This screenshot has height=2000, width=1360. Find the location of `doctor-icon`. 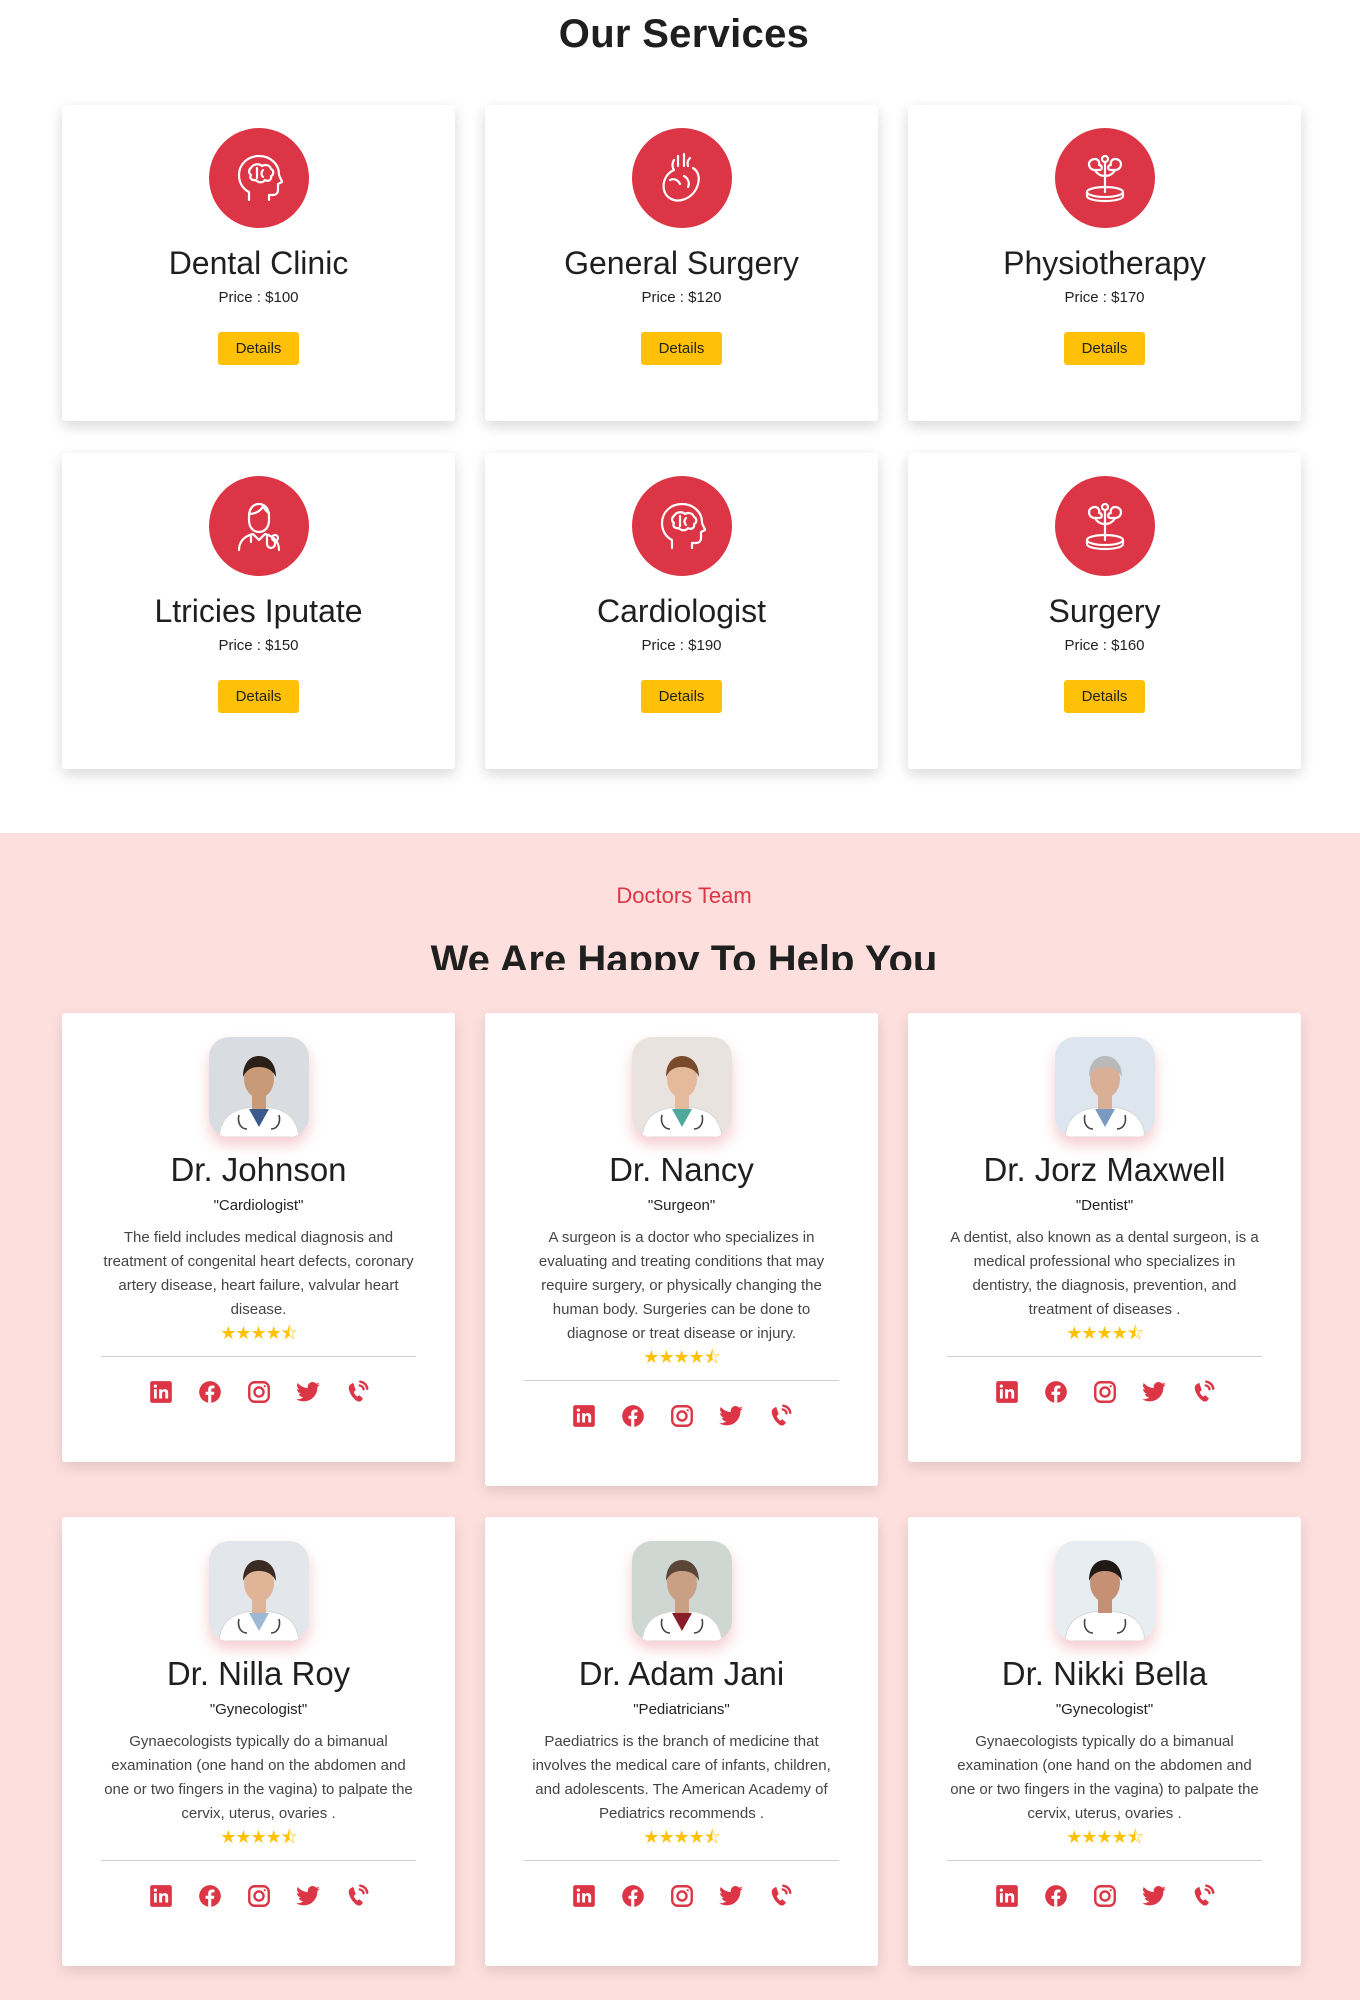

doctor-icon is located at coordinates (259, 526).